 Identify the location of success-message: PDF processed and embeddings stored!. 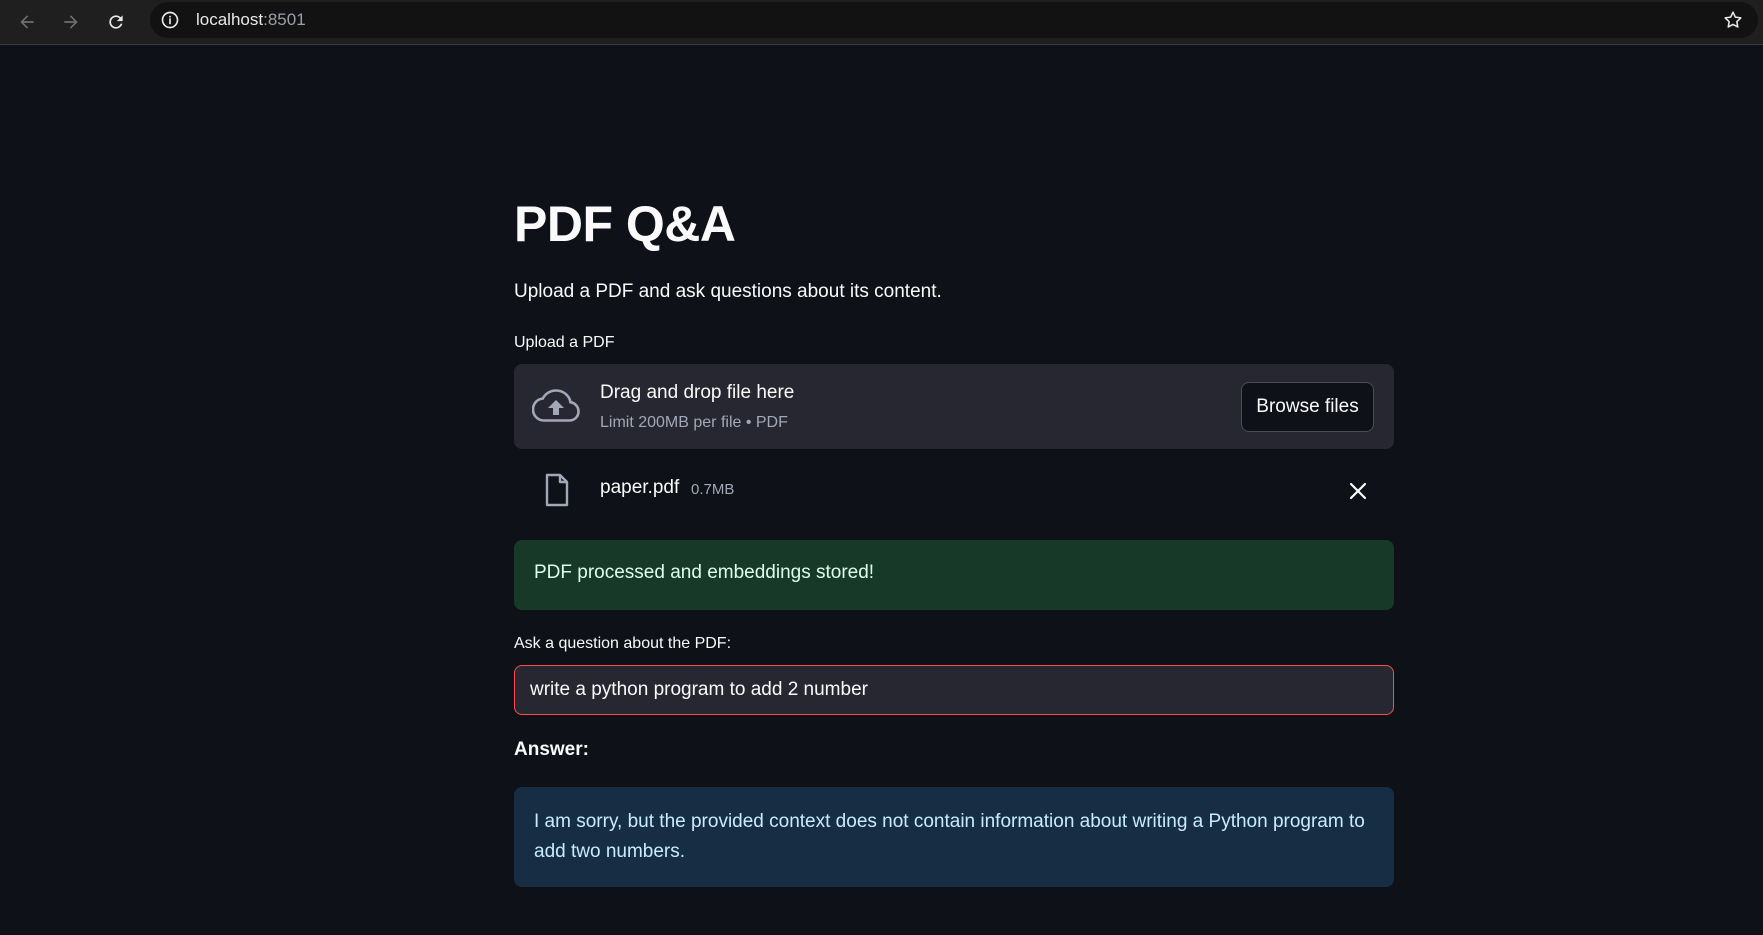
(704, 572).